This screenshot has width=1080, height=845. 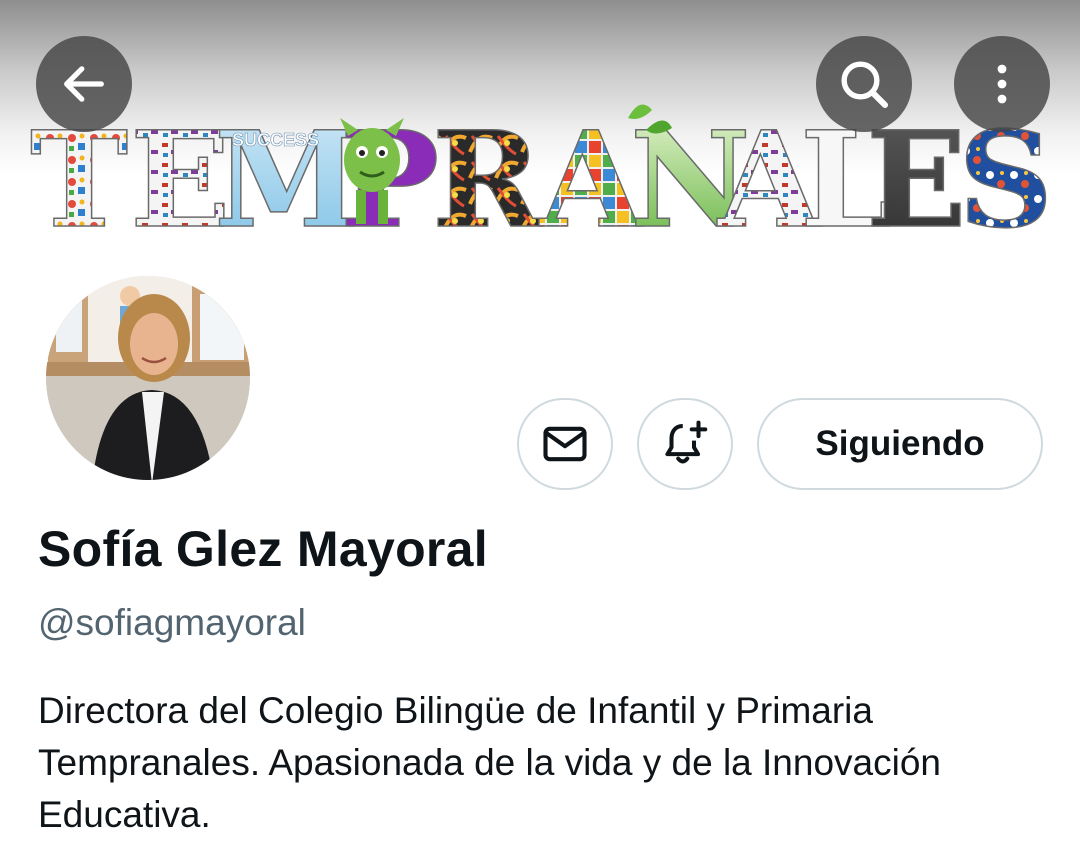 I want to click on more-options-button, so click(x=1002, y=84).